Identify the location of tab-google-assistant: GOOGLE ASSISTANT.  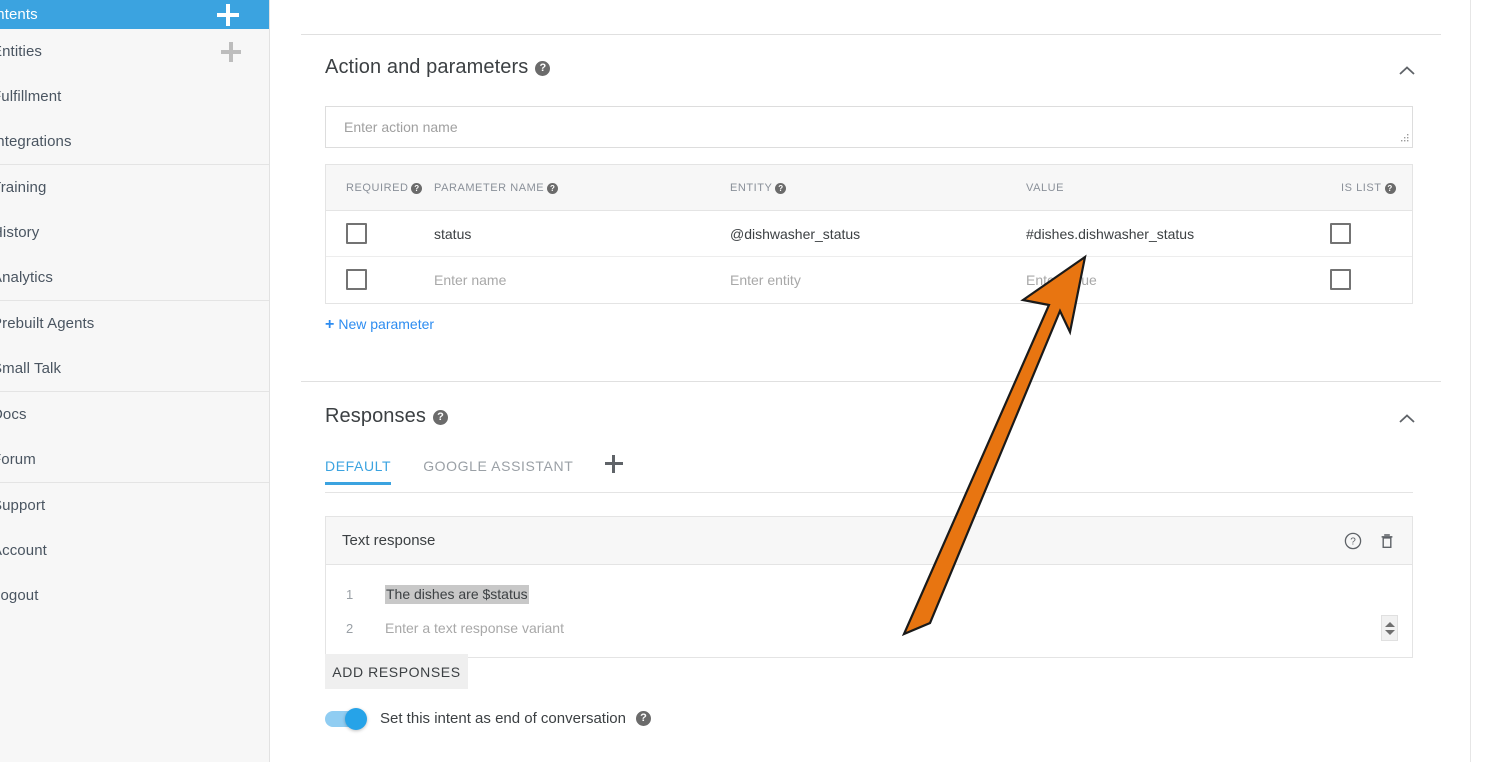
(498, 471).